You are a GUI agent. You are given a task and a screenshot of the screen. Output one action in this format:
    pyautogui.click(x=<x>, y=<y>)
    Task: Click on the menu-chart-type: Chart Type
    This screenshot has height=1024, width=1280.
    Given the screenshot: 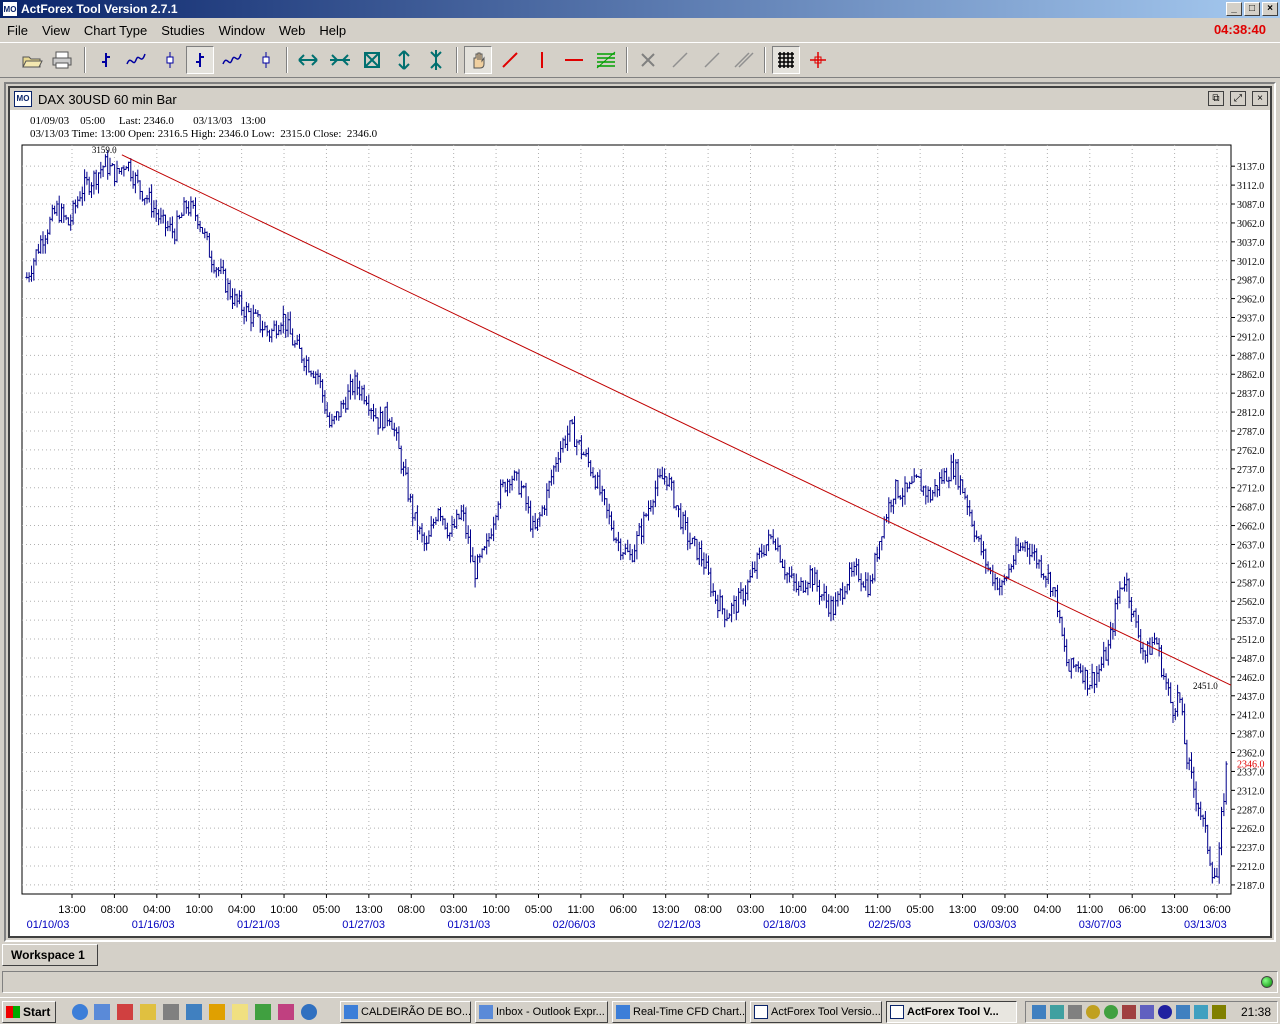 What is the action you would take?
    pyautogui.click(x=115, y=30)
    